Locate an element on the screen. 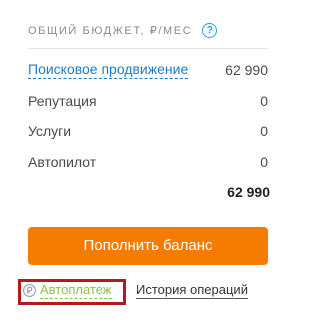 This screenshot has height=321, width=320. budget-header: ОБЩИЙ БЮДЖЕТ, ₽/МЕС ? is located at coordinates (123, 30).